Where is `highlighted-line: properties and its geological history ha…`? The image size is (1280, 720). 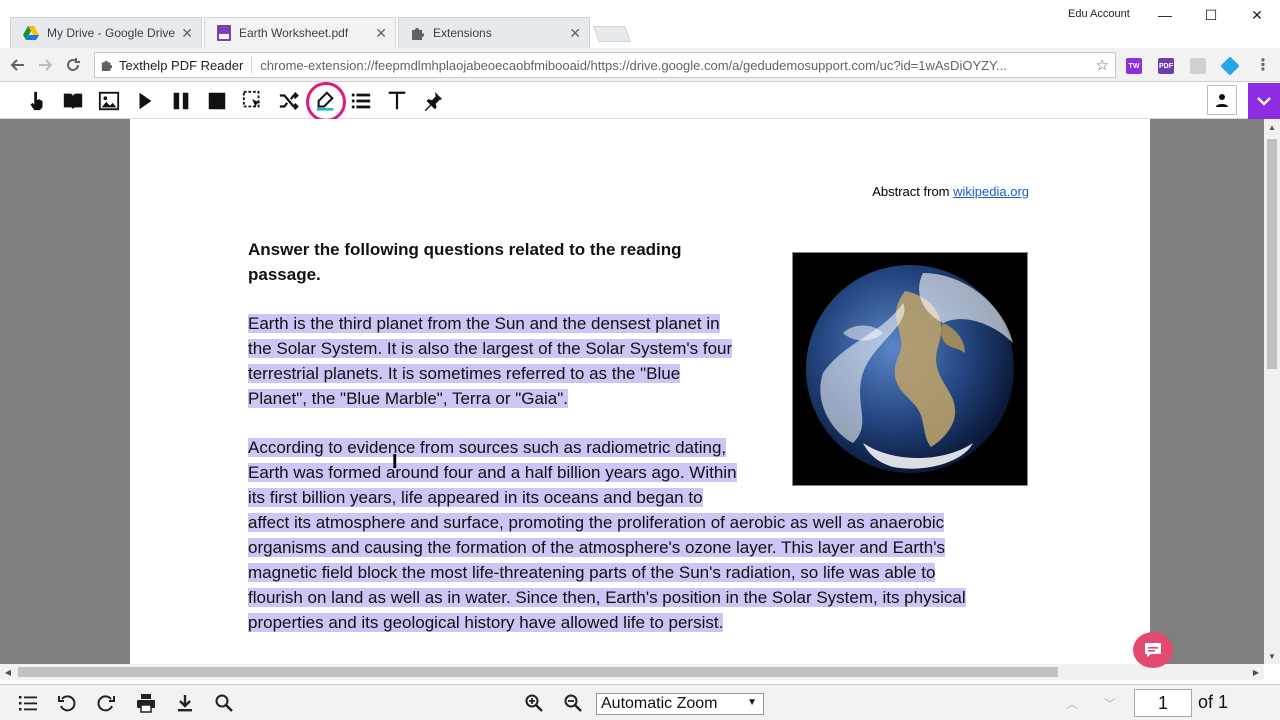 highlighted-line: properties and its geological history ha… is located at coordinates (486, 622).